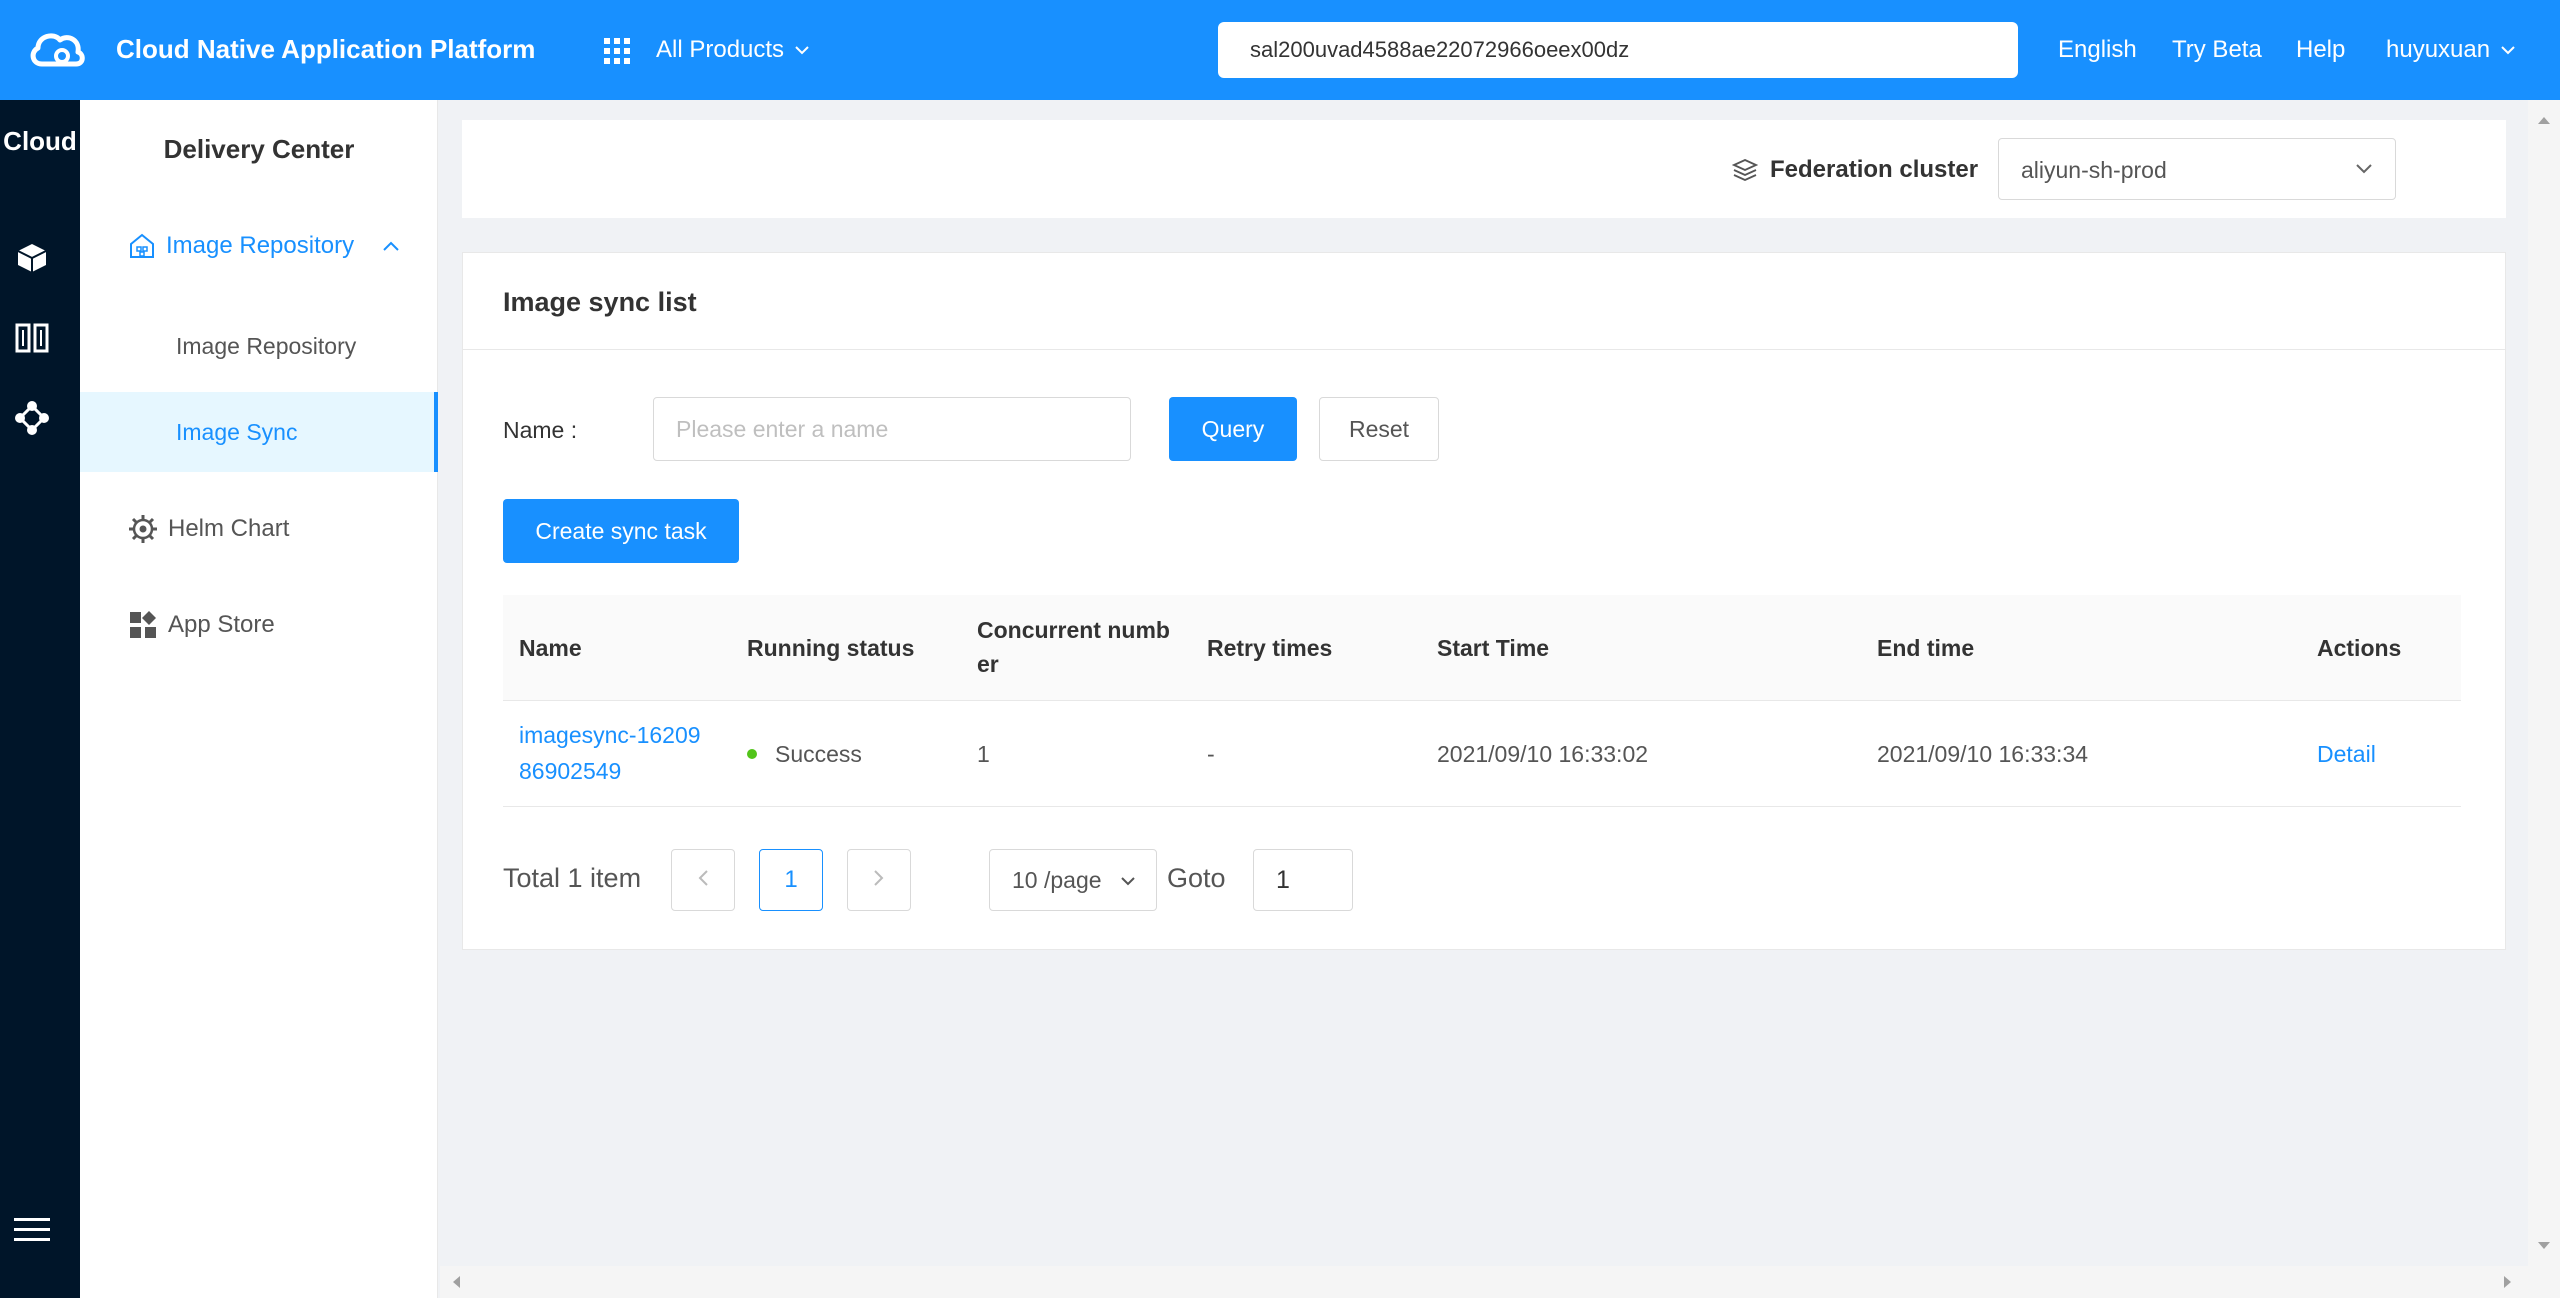 Image resolution: width=2560 pixels, height=1298 pixels. Describe the element at coordinates (1493, 648) in the screenshot. I see `col-start-time: Start Time` at that location.